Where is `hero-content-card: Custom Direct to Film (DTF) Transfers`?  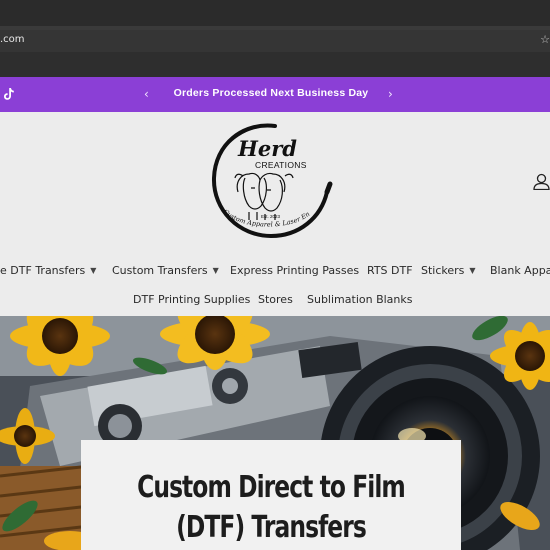 hero-content-card: Custom Direct to Film (DTF) Transfers is located at coordinates (271, 495).